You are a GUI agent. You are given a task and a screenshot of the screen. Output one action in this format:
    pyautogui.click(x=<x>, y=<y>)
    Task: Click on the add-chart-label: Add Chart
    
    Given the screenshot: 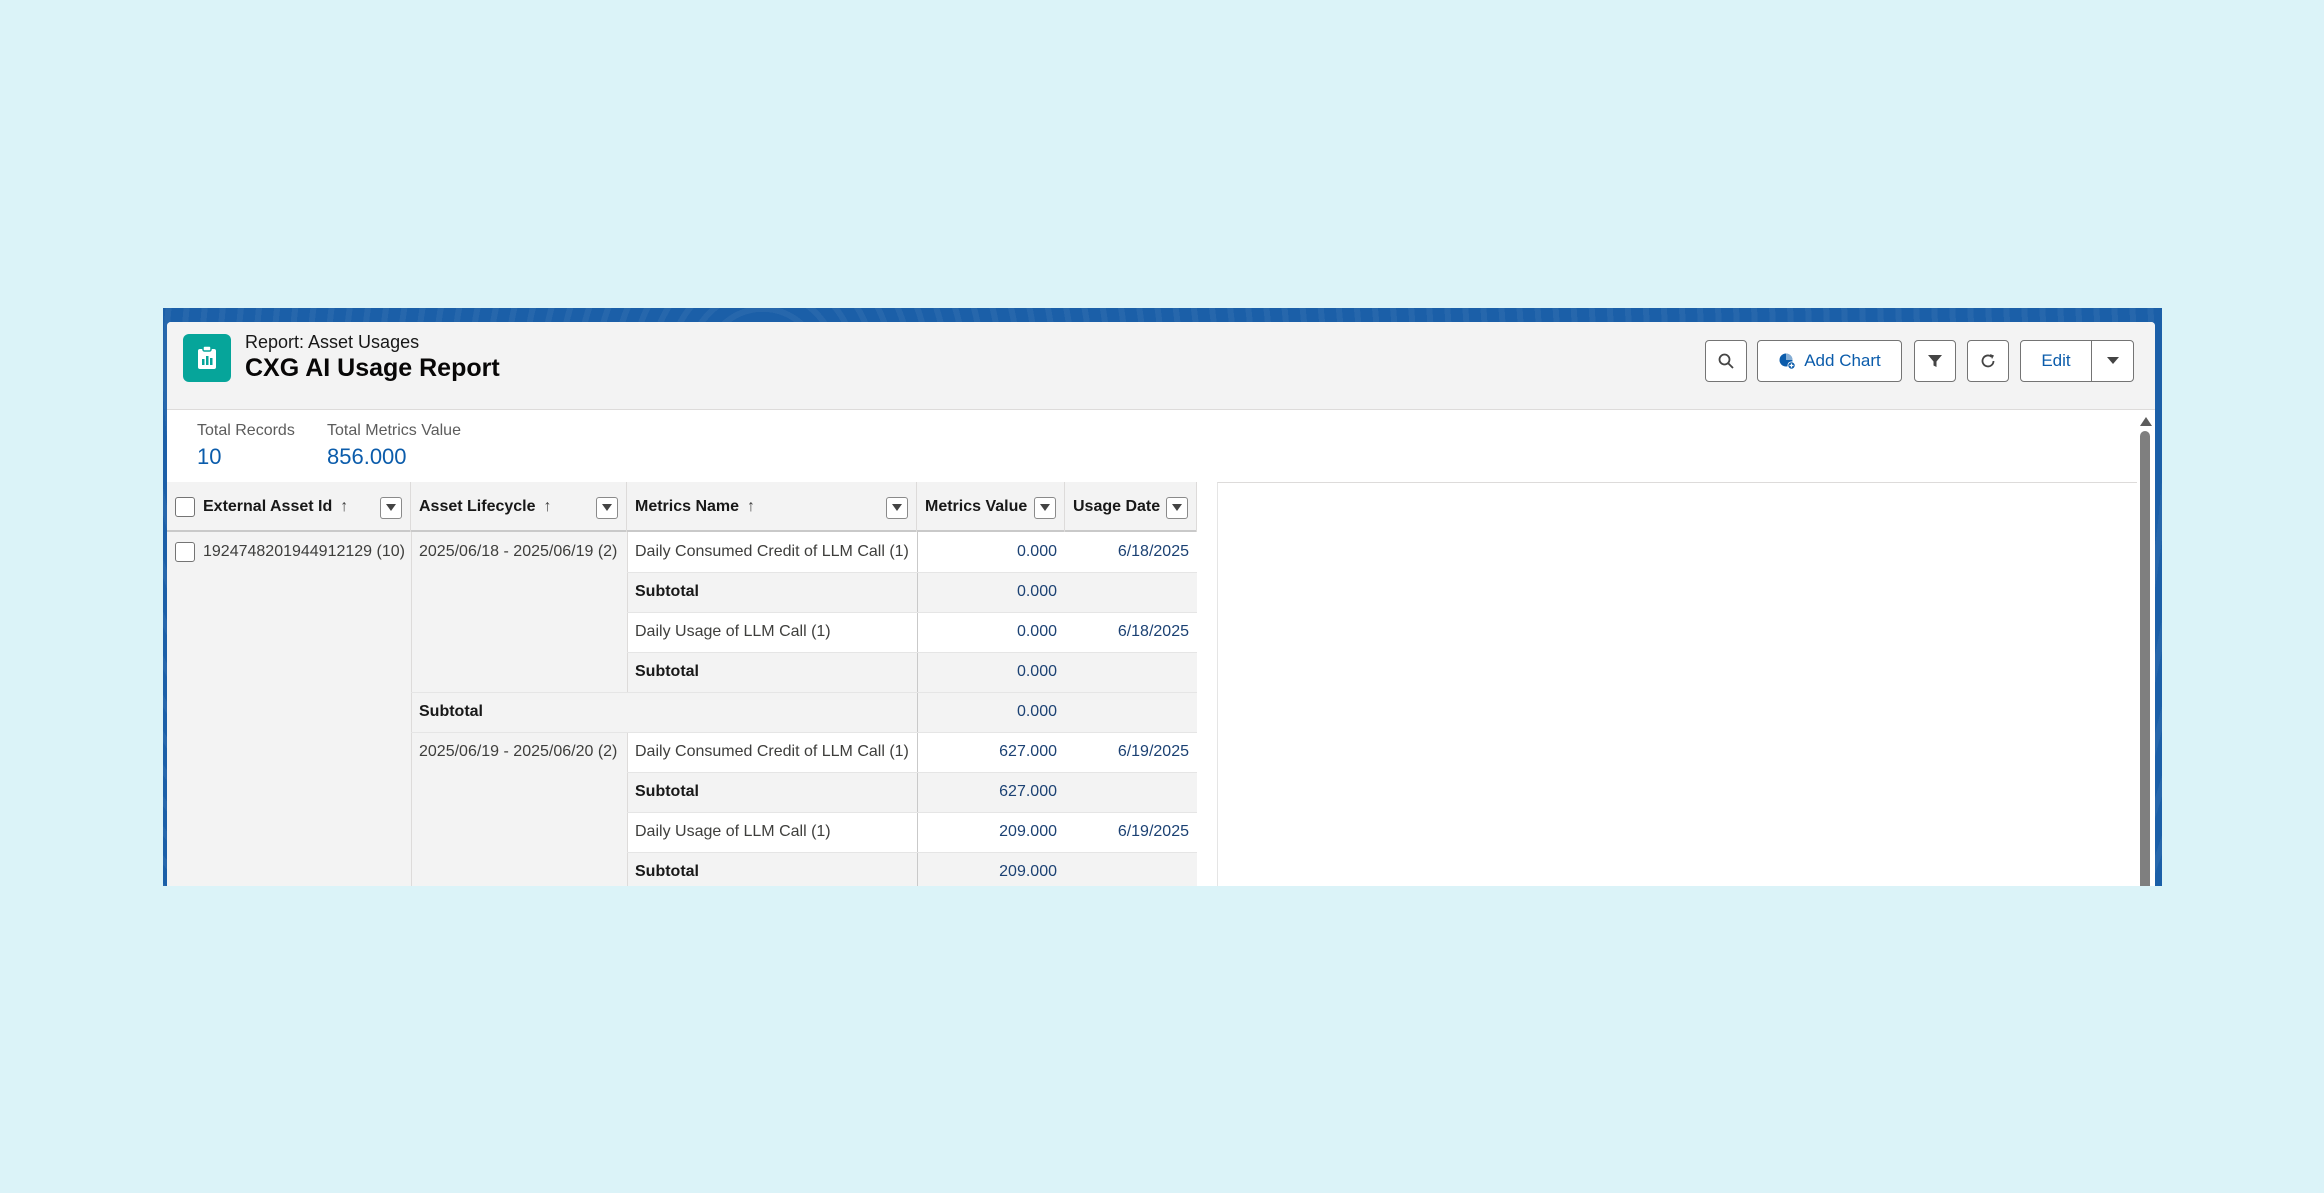 What is the action you would take?
    pyautogui.click(x=1842, y=360)
    